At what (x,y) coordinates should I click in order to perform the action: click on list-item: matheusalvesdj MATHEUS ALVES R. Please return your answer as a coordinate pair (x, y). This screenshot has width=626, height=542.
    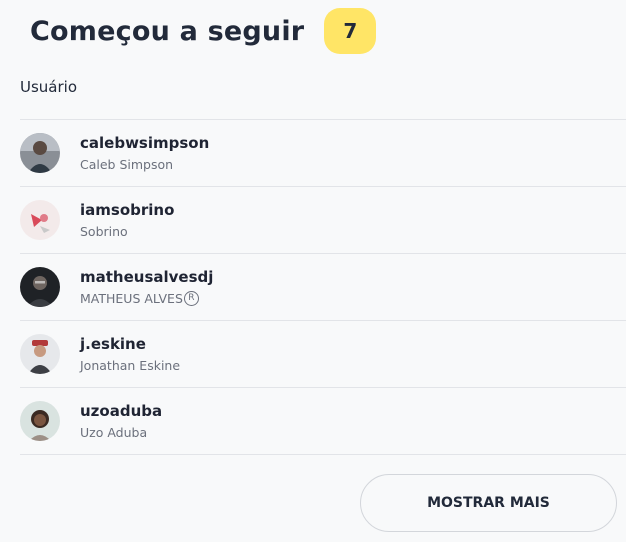
    Looking at the image, I should click on (323, 287).